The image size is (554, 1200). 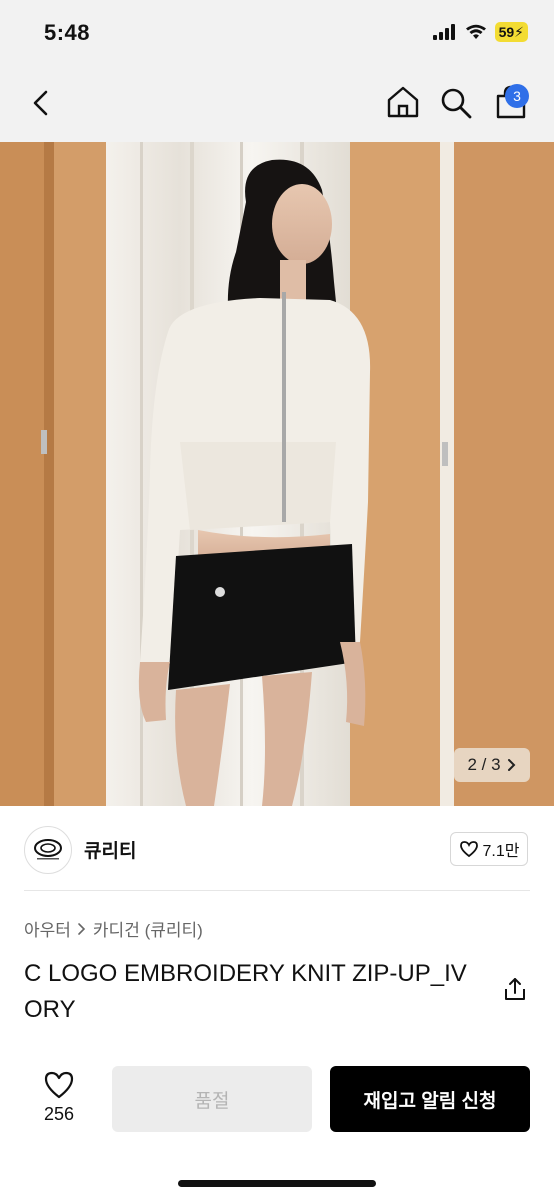 I want to click on brand-logo, so click(x=48, y=850).